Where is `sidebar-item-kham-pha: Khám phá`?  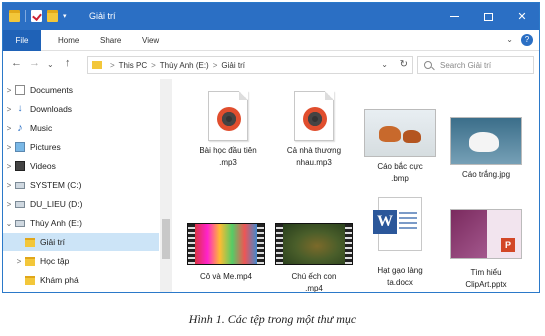 sidebar-item-kham-pha: Khám phá is located at coordinates (81, 280).